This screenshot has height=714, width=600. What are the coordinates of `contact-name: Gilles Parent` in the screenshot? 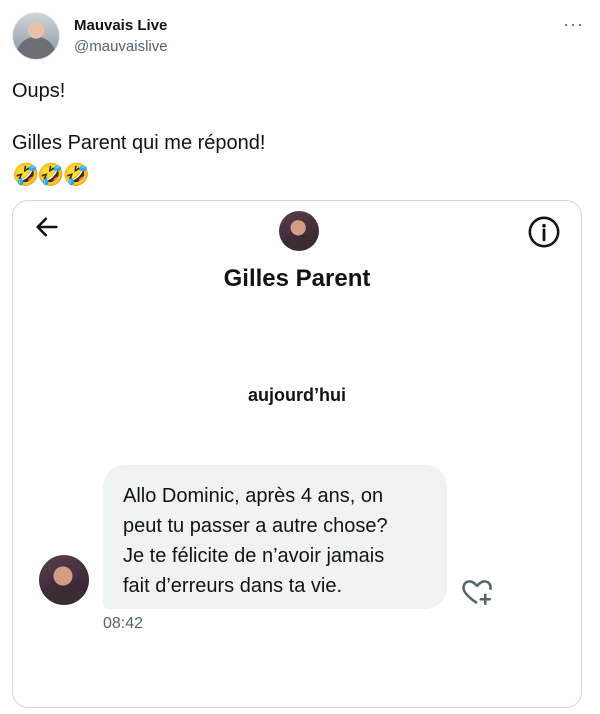 It's located at (297, 278).